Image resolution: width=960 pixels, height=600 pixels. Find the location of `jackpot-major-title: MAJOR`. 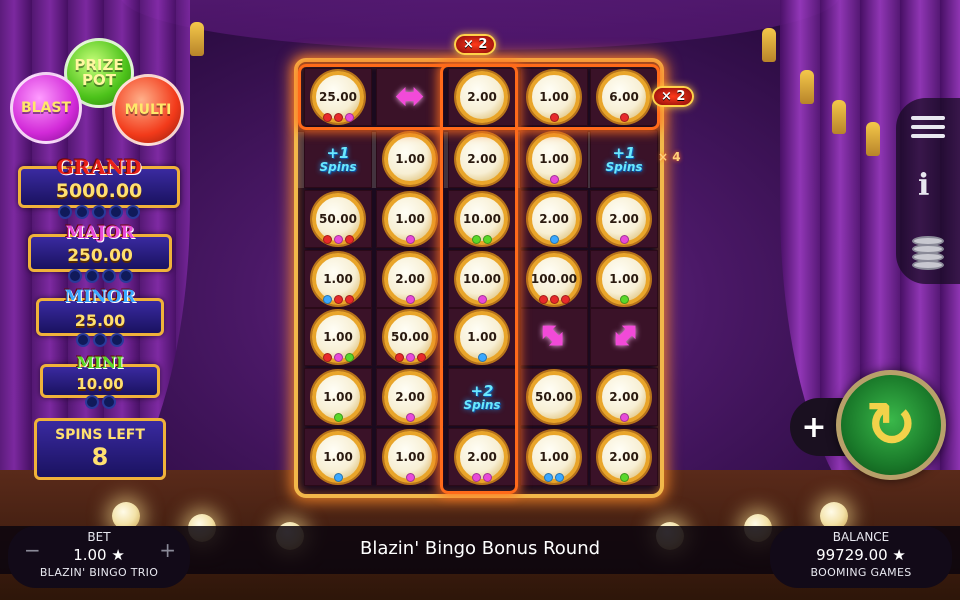

jackpot-major-title: MAJOR is located at coordinates (100, 233).